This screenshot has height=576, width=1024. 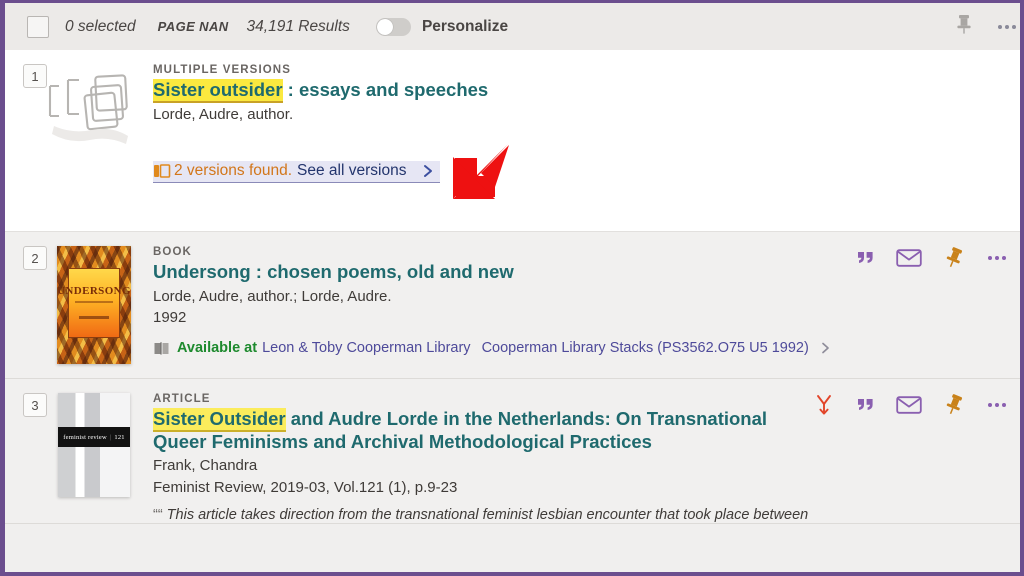 What do you see at coordinates (223, 114) in the screenshot?
I see `result-author: Lorde, Audre, author.` at bounding box center [223, 114].